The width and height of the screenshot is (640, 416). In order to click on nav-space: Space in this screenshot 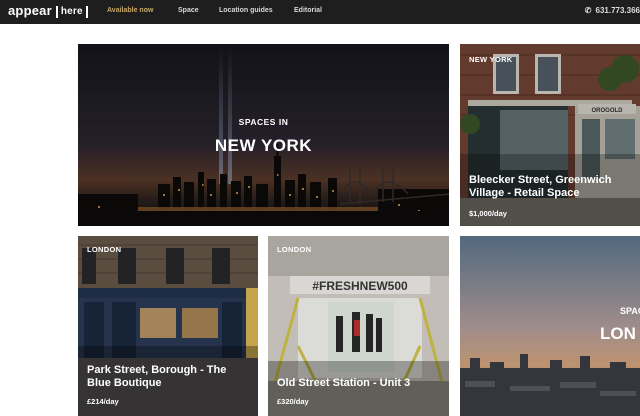, I will do `click(188, 10)`.